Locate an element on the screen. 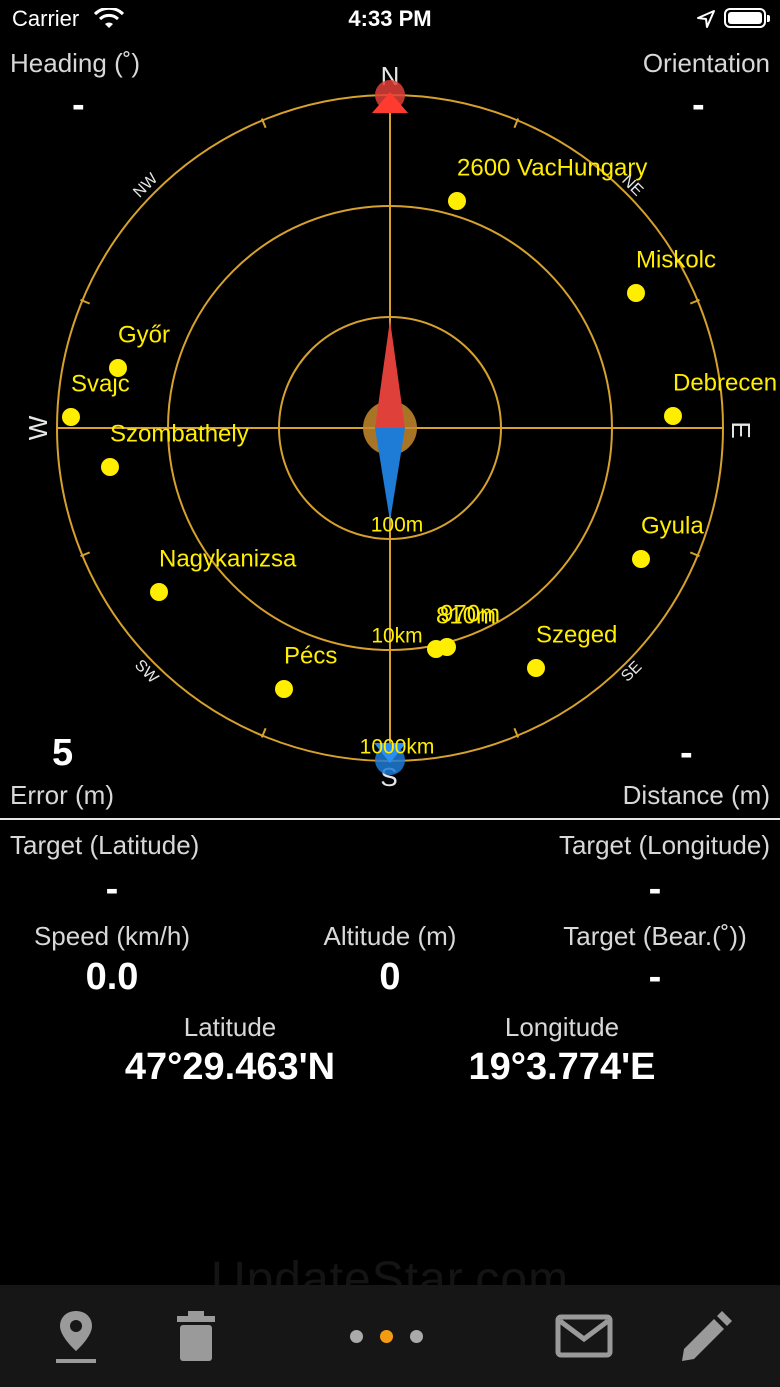 The height and width of the screenshot is (1387, 780). ring-labels: 100m 10km 1000km is located at coordinates (397, 636).